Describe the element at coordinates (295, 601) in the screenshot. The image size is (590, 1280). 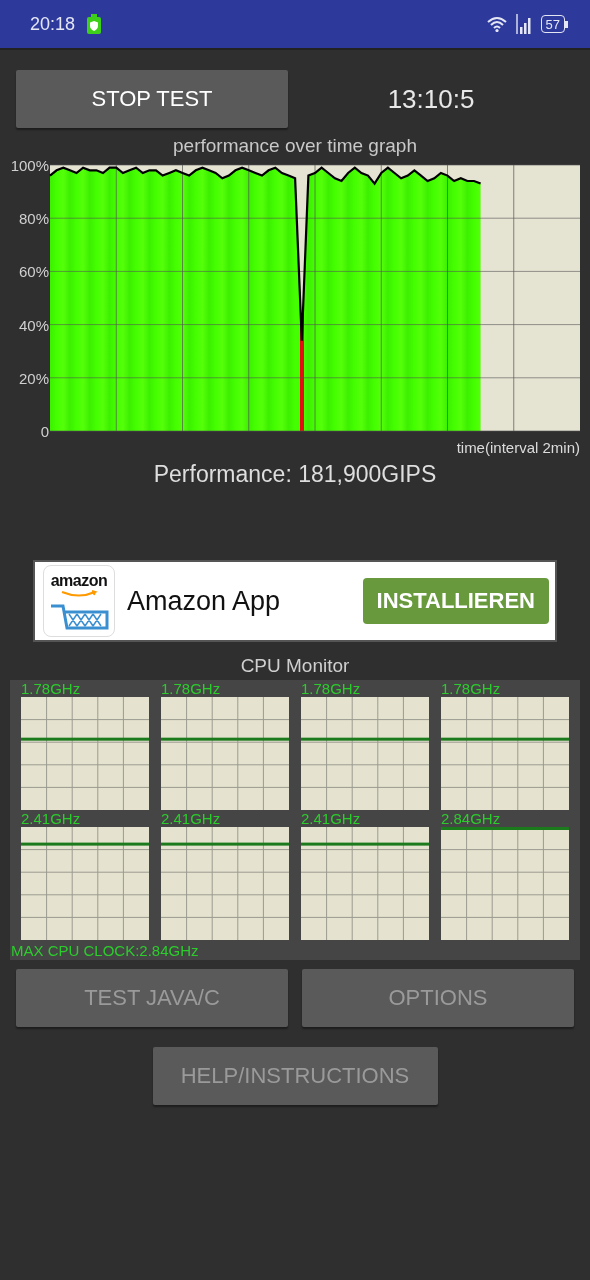
I see `ad-banner: amazon Amazon App INSTALLIEREN` at that location.